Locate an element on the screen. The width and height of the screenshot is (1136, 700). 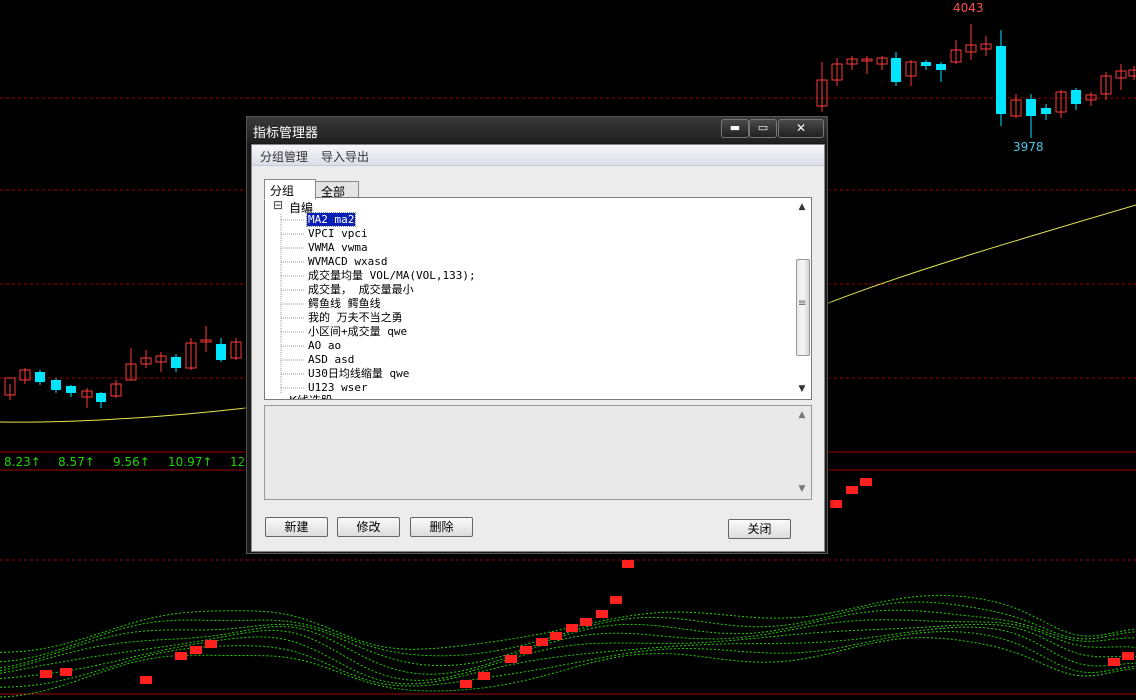
tree-collapse-icon: ⊟ is located at coordinates (278, 205).